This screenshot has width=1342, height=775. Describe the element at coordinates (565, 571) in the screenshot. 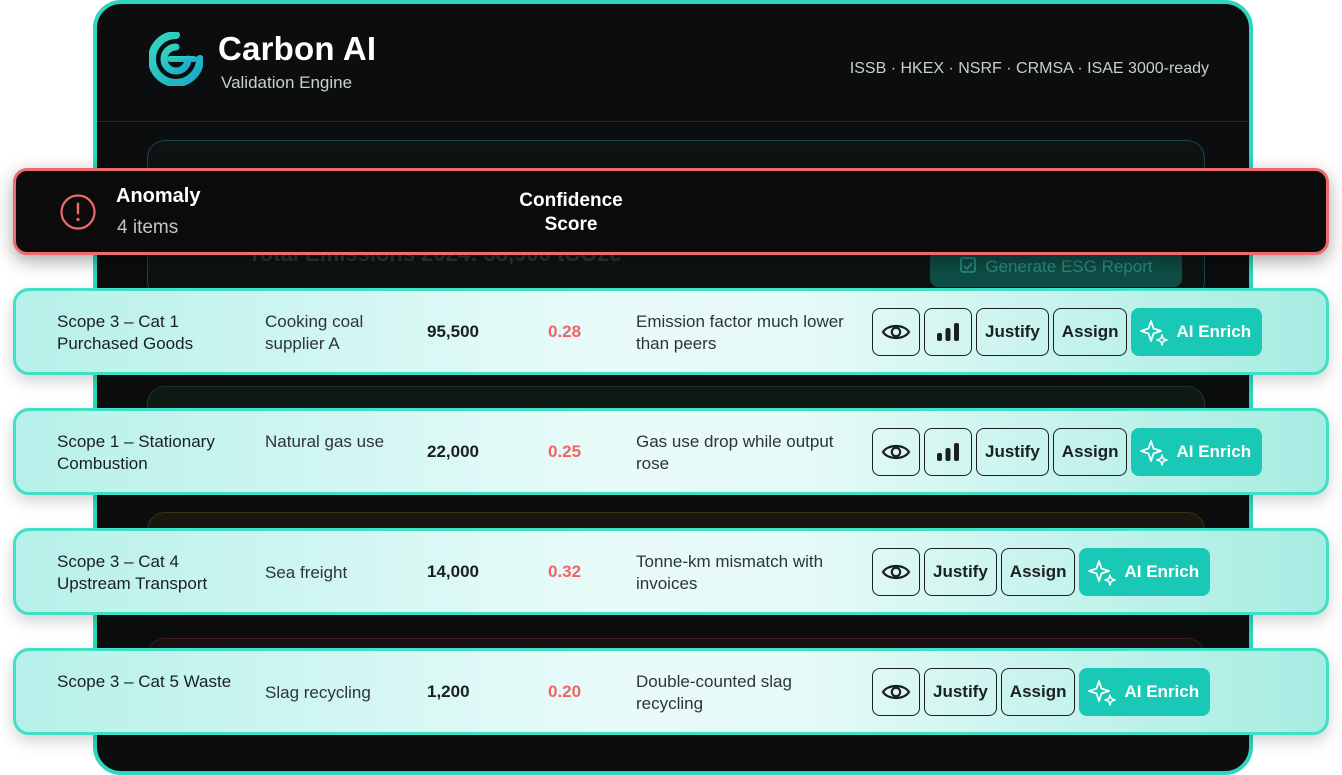

I see `confidence-score-cell: 0.32` at that location.